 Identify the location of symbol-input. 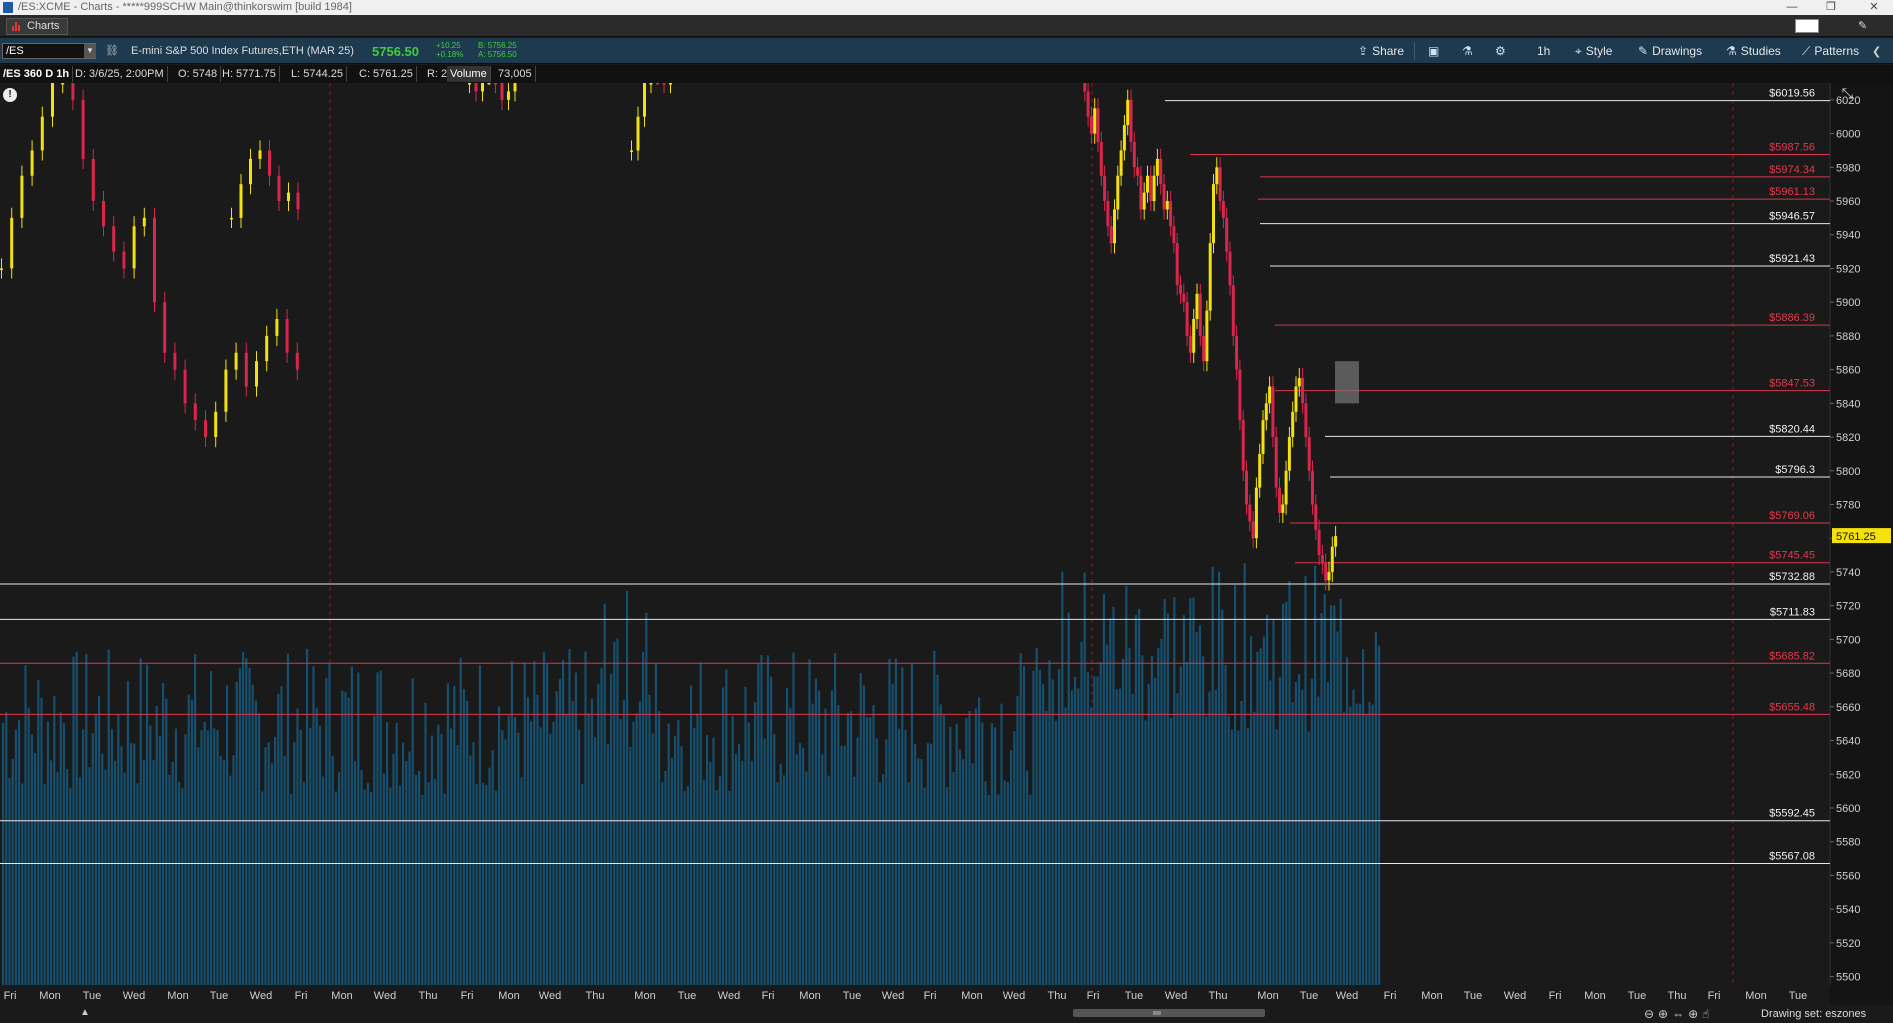
(49, 51).